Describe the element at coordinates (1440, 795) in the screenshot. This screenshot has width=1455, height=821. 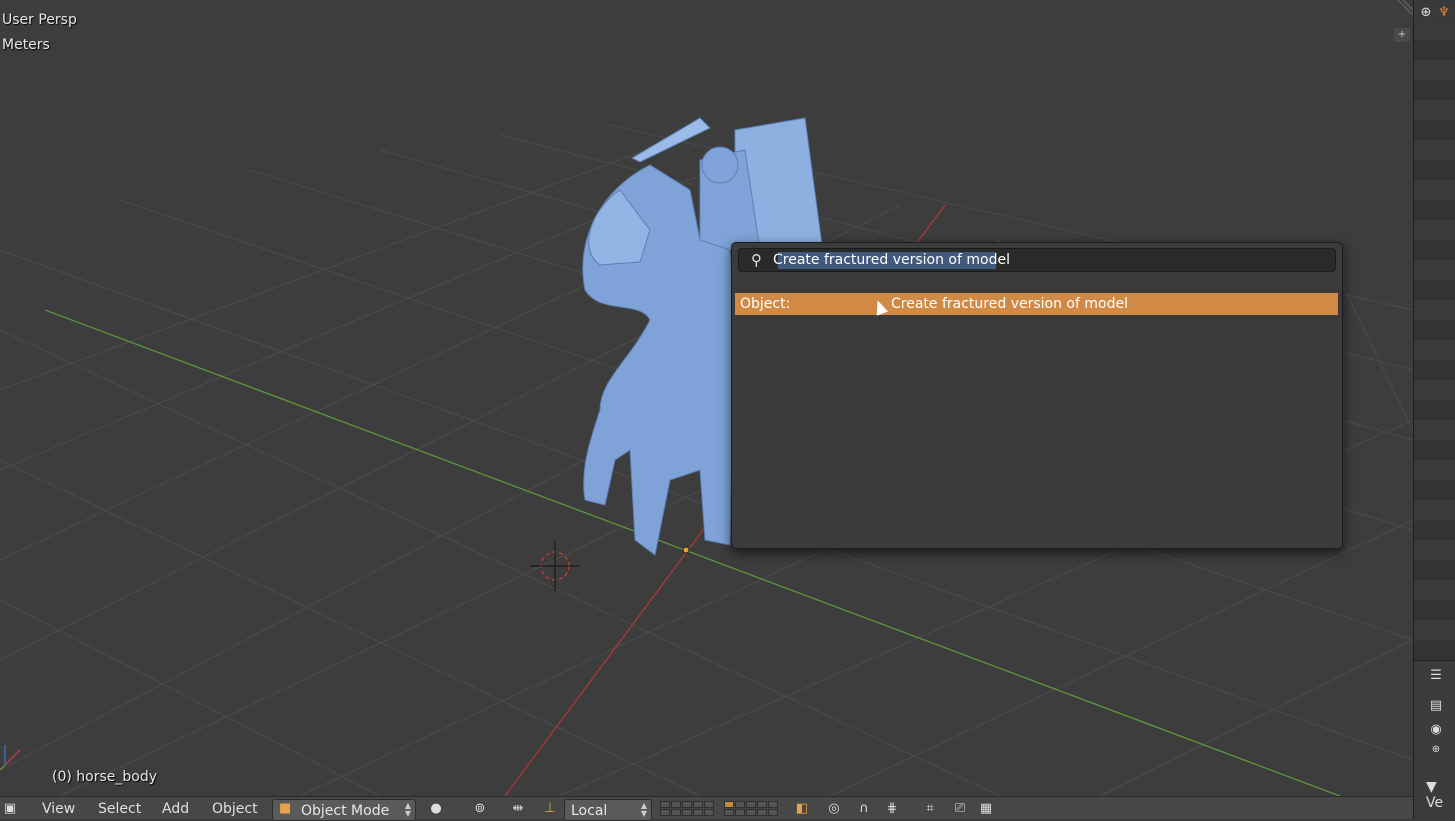
I see `sidebar-section-label: ▼ Ve` at that location.